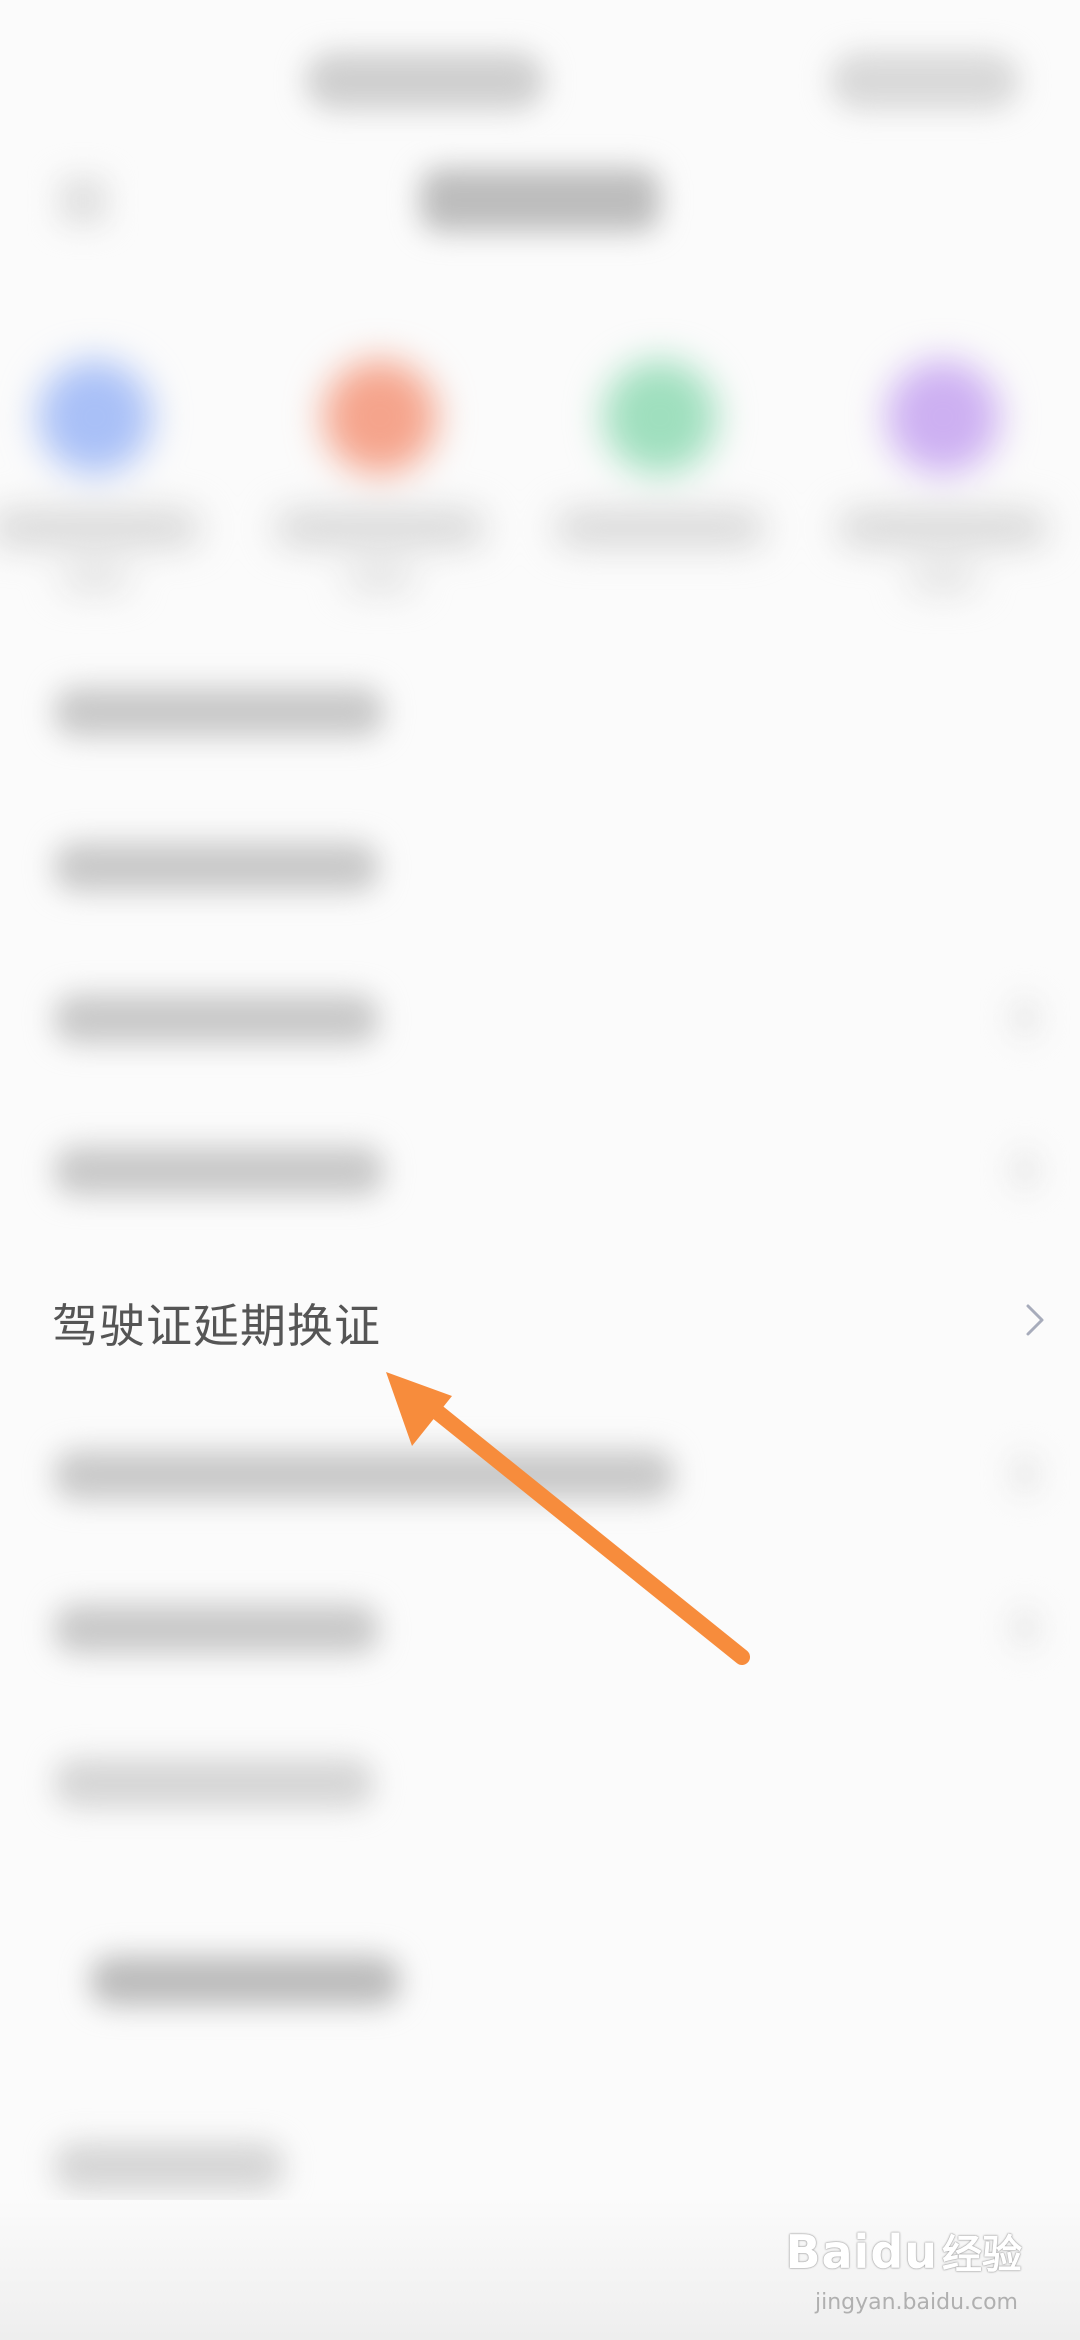 This screenshot has width=1080, height=2340. Describe the element at coordinates (861, 2252) in the screenshot. I see `watermark-brand: Baidu` at that location.